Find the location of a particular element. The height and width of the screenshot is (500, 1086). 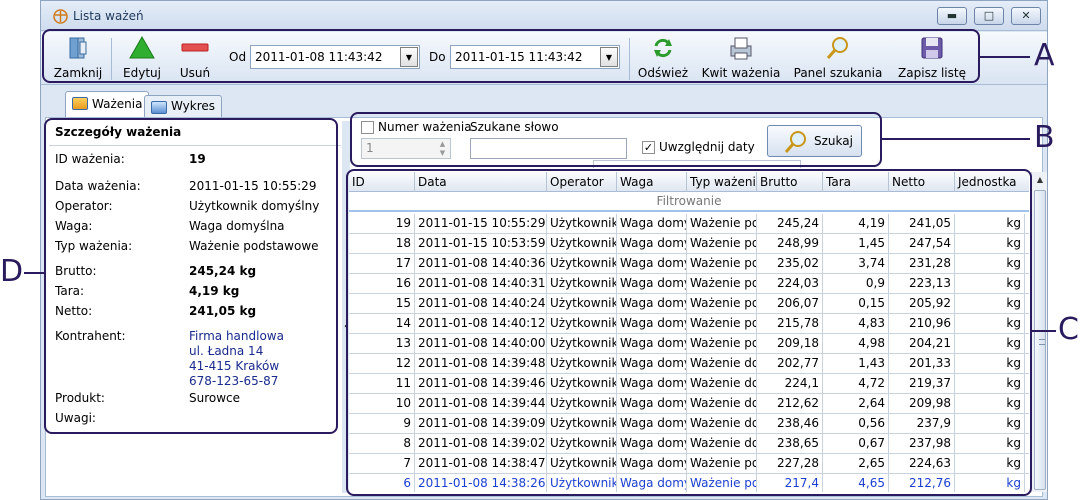

search-button: Szukaj is located at coordinates (814, 141).